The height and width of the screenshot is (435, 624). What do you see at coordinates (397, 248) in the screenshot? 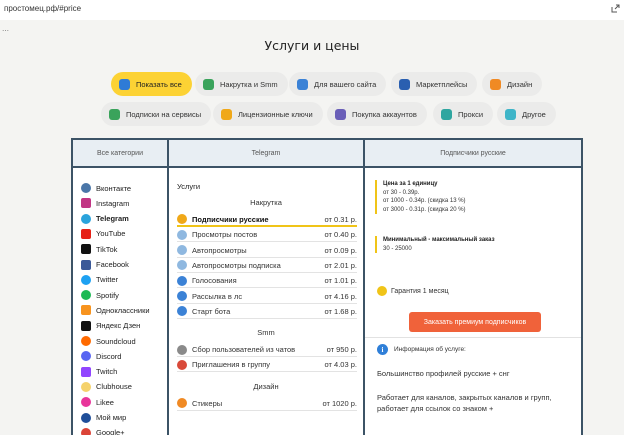
I see `order-range-value: 30 - 25000` at bounding box center [397, 248].